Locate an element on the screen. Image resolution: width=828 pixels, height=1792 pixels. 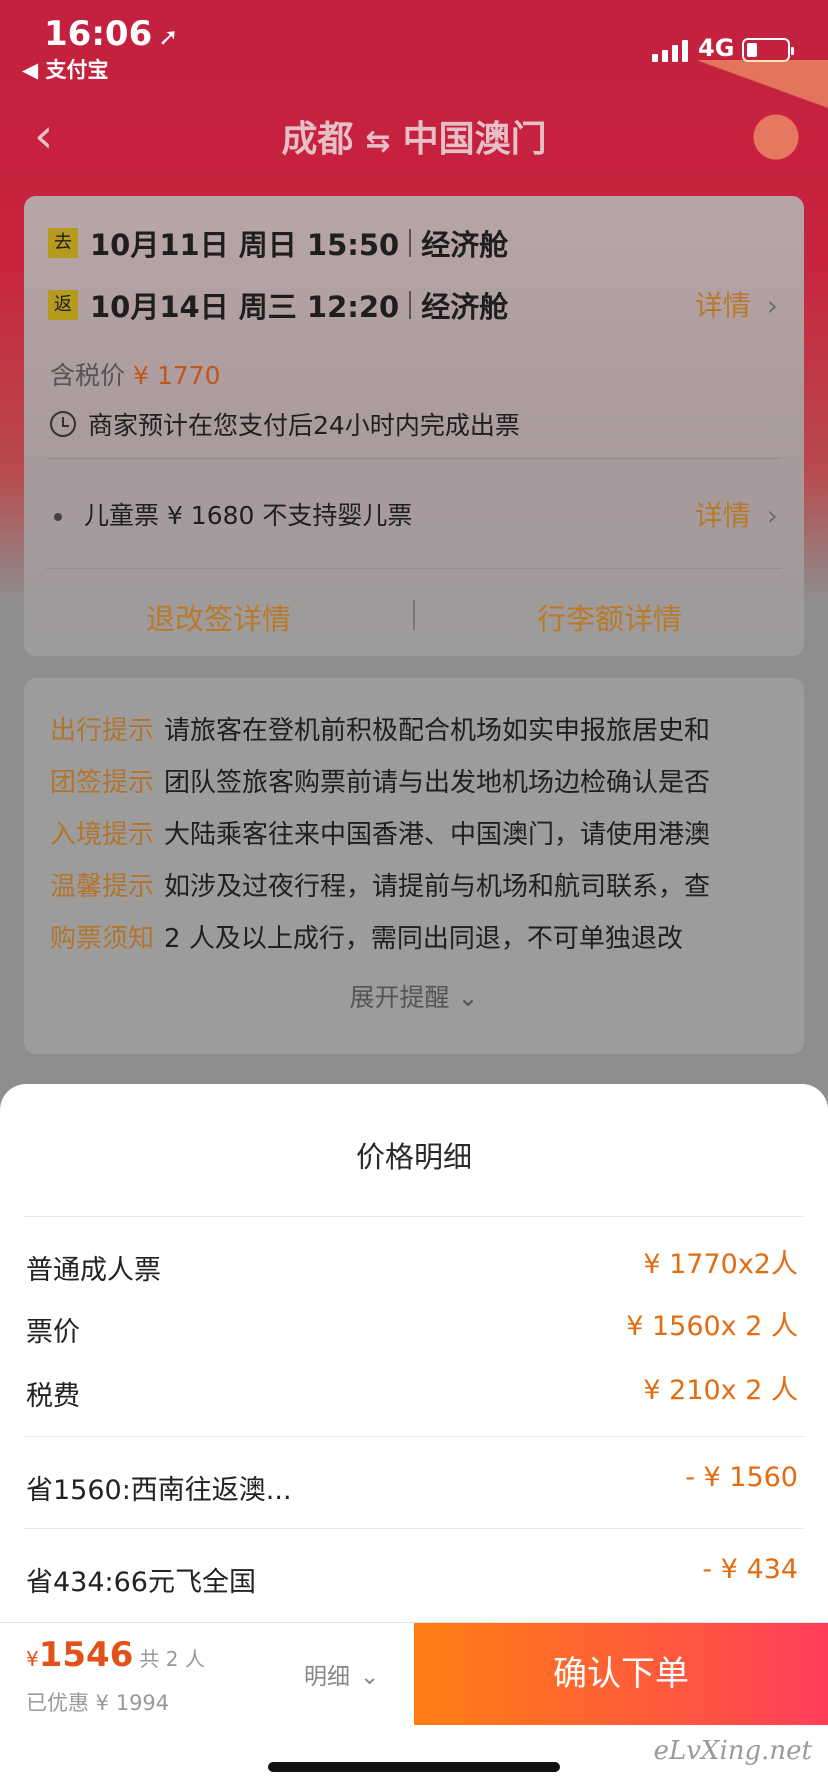
sheet-title: 价格明细 is located at coordinates (413, 1157).